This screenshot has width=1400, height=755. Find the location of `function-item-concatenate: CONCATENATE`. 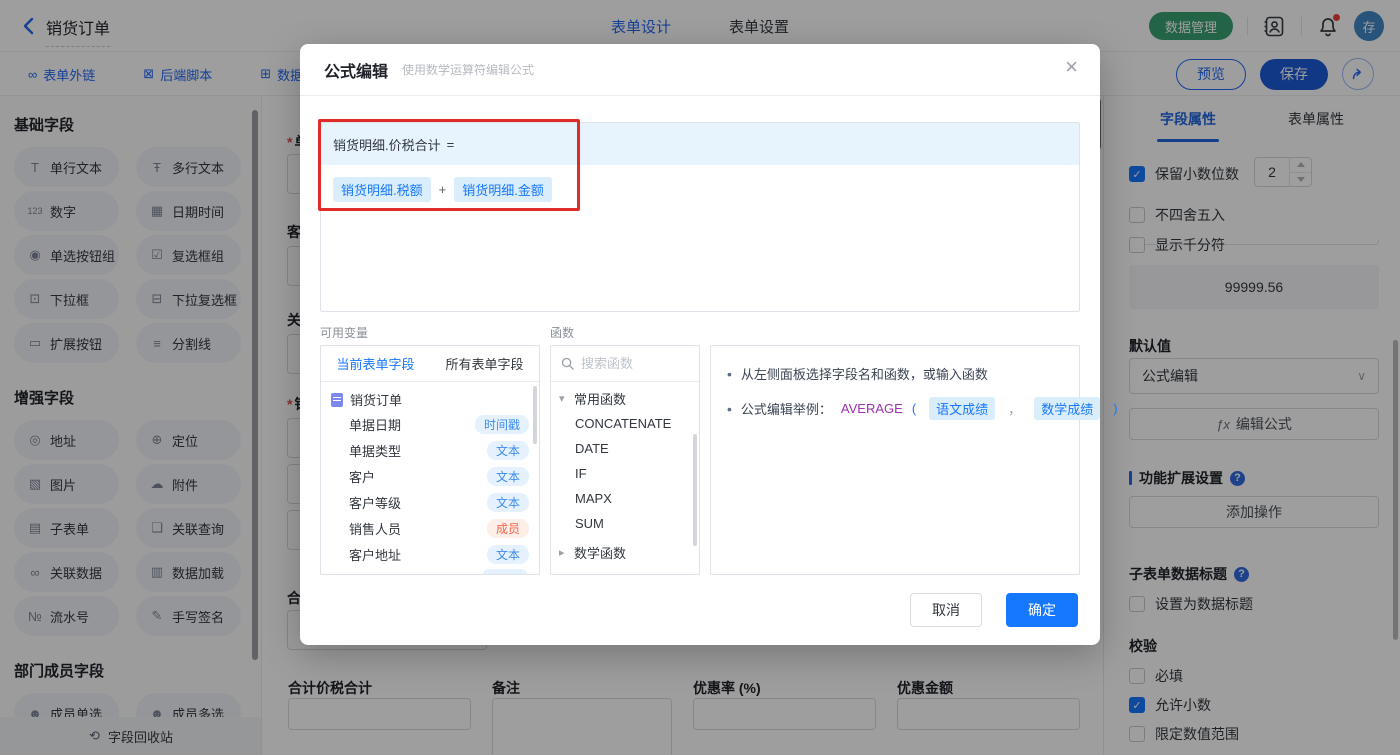

function-item-concatenate: CONCATENATE is located at coordinates (625, 423).